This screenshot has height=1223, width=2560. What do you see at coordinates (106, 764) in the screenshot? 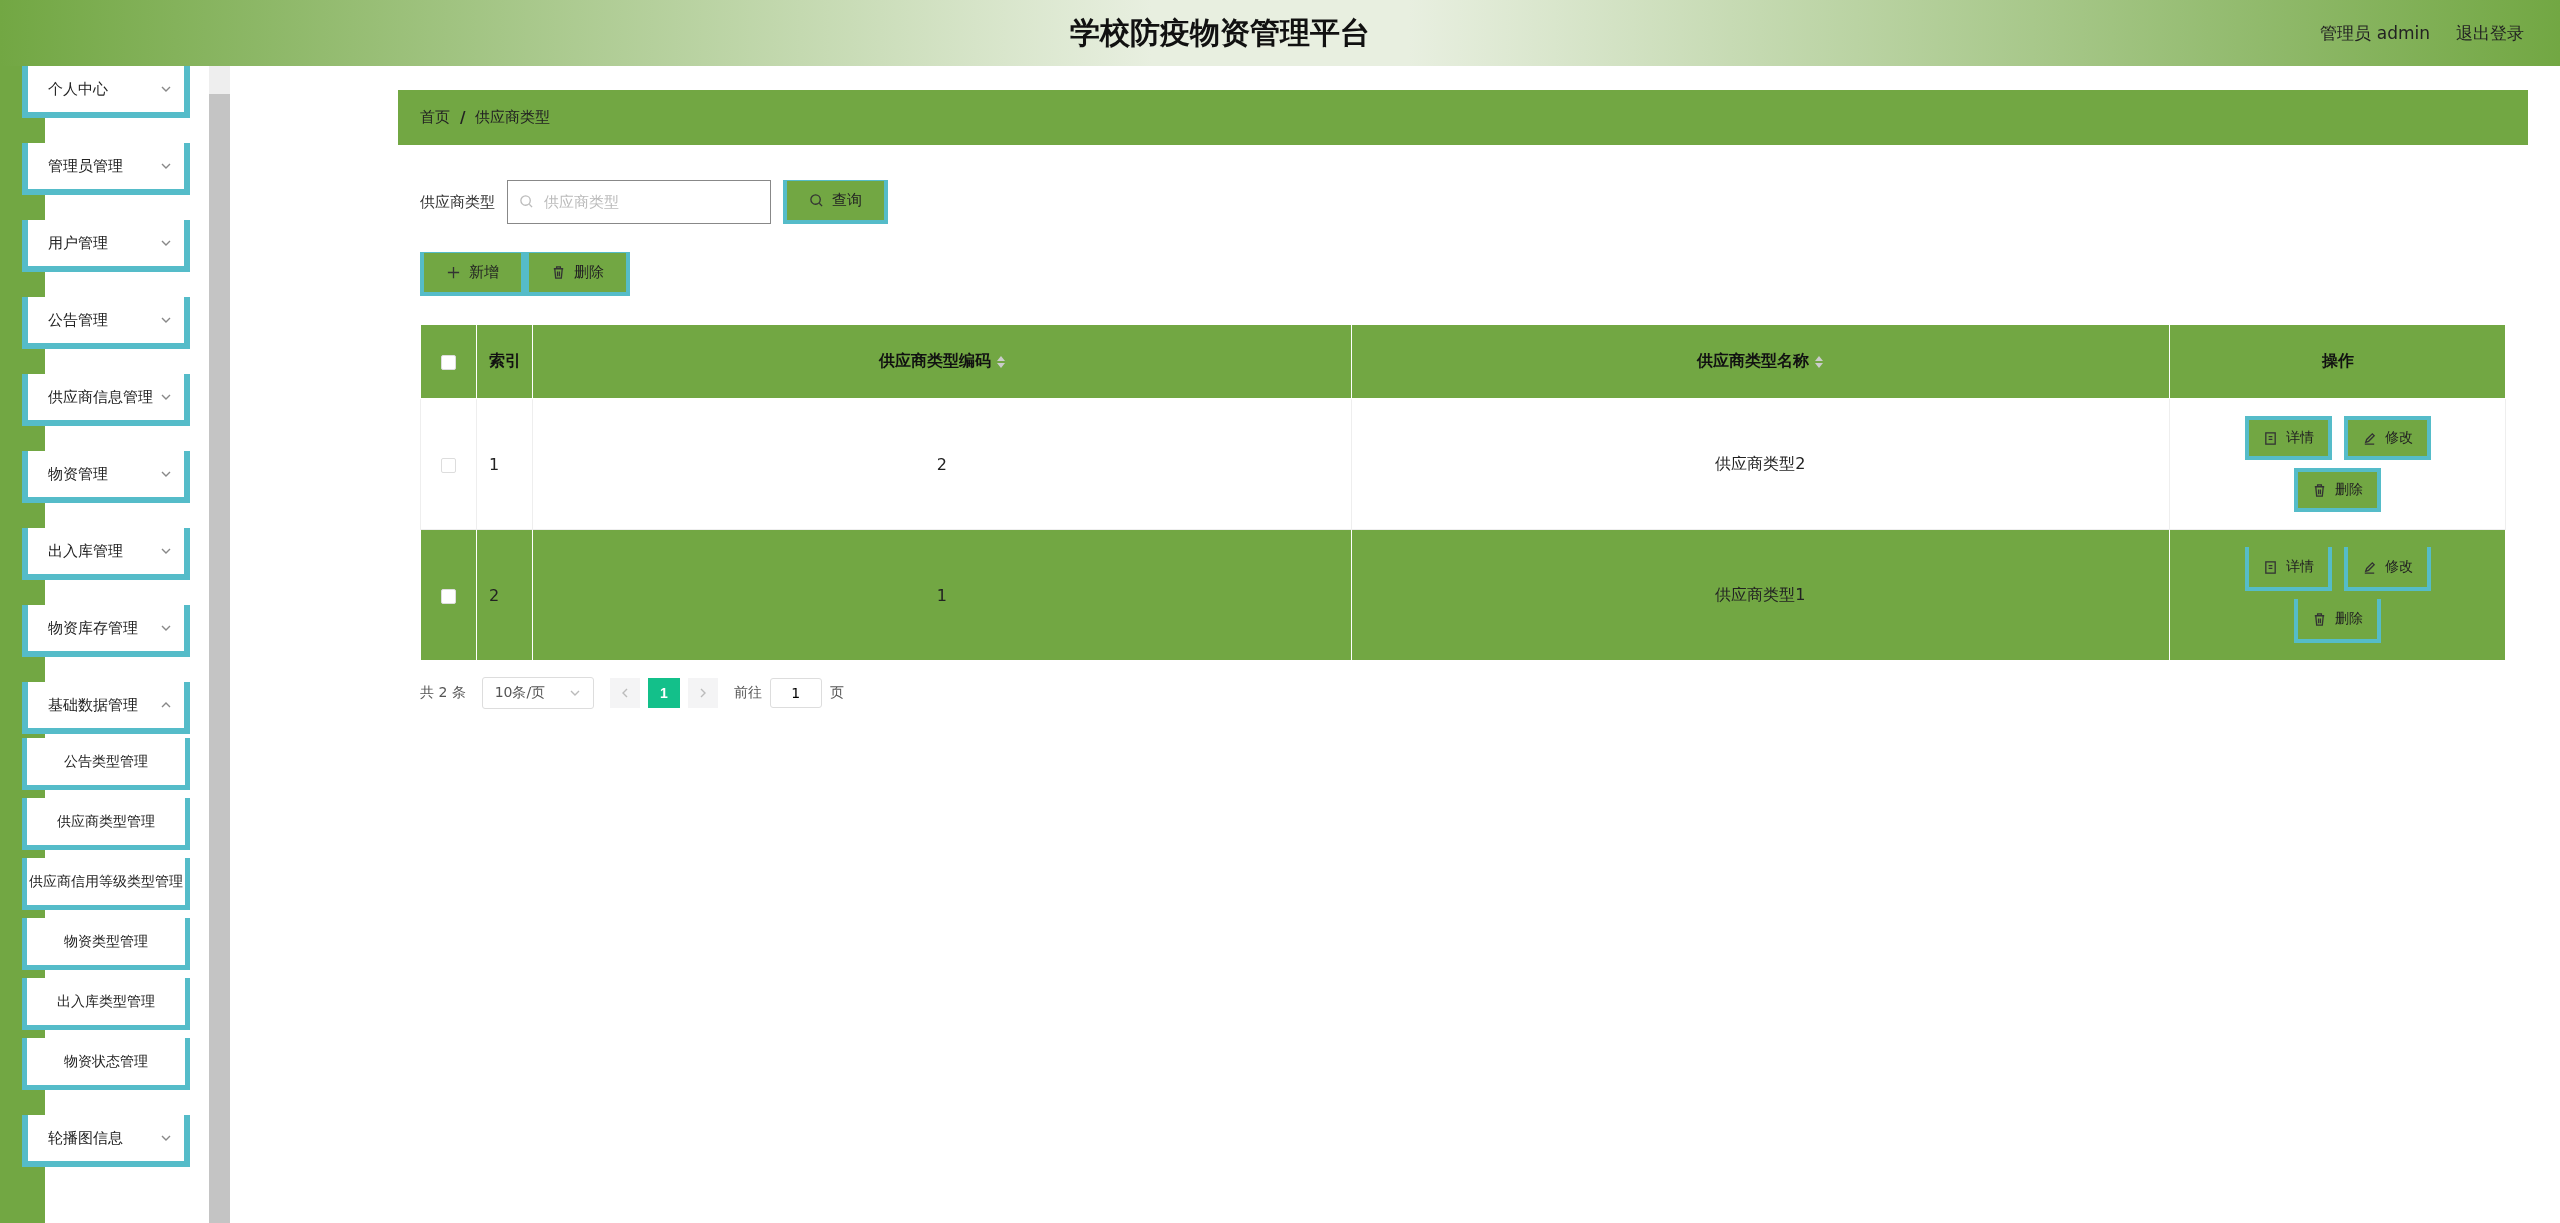
I see `sidebar-subitem: 公告类型管理` at bounding box center [106, 764].